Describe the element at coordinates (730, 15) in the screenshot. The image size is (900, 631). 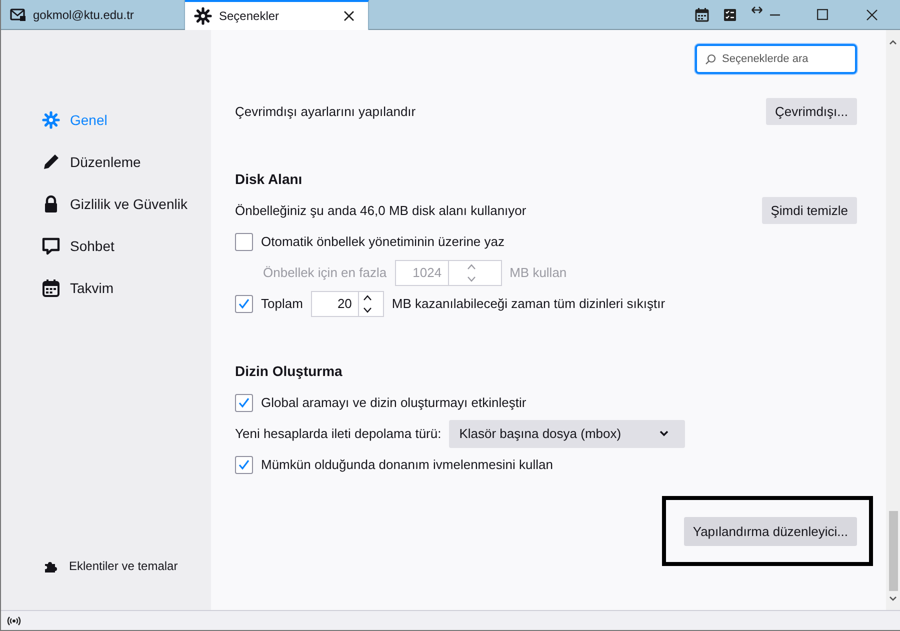
I see `task-list-icon` at that location.